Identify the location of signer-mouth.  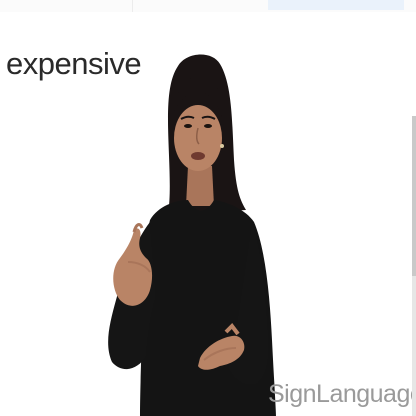
(198, 156).